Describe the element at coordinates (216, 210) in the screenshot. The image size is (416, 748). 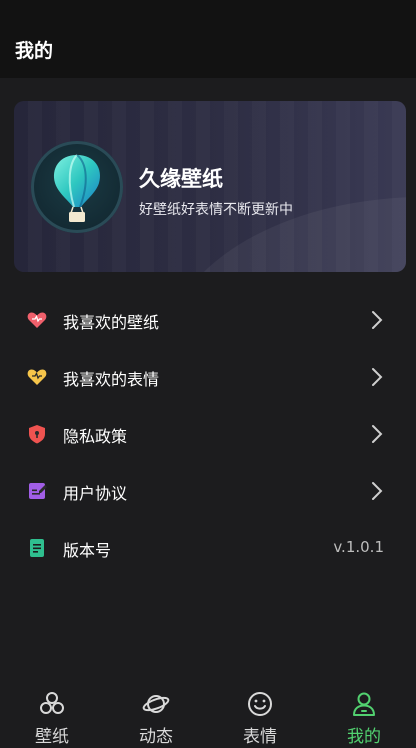
I see `app-slogan: 好壁纸好表情不断更新中` at that location.